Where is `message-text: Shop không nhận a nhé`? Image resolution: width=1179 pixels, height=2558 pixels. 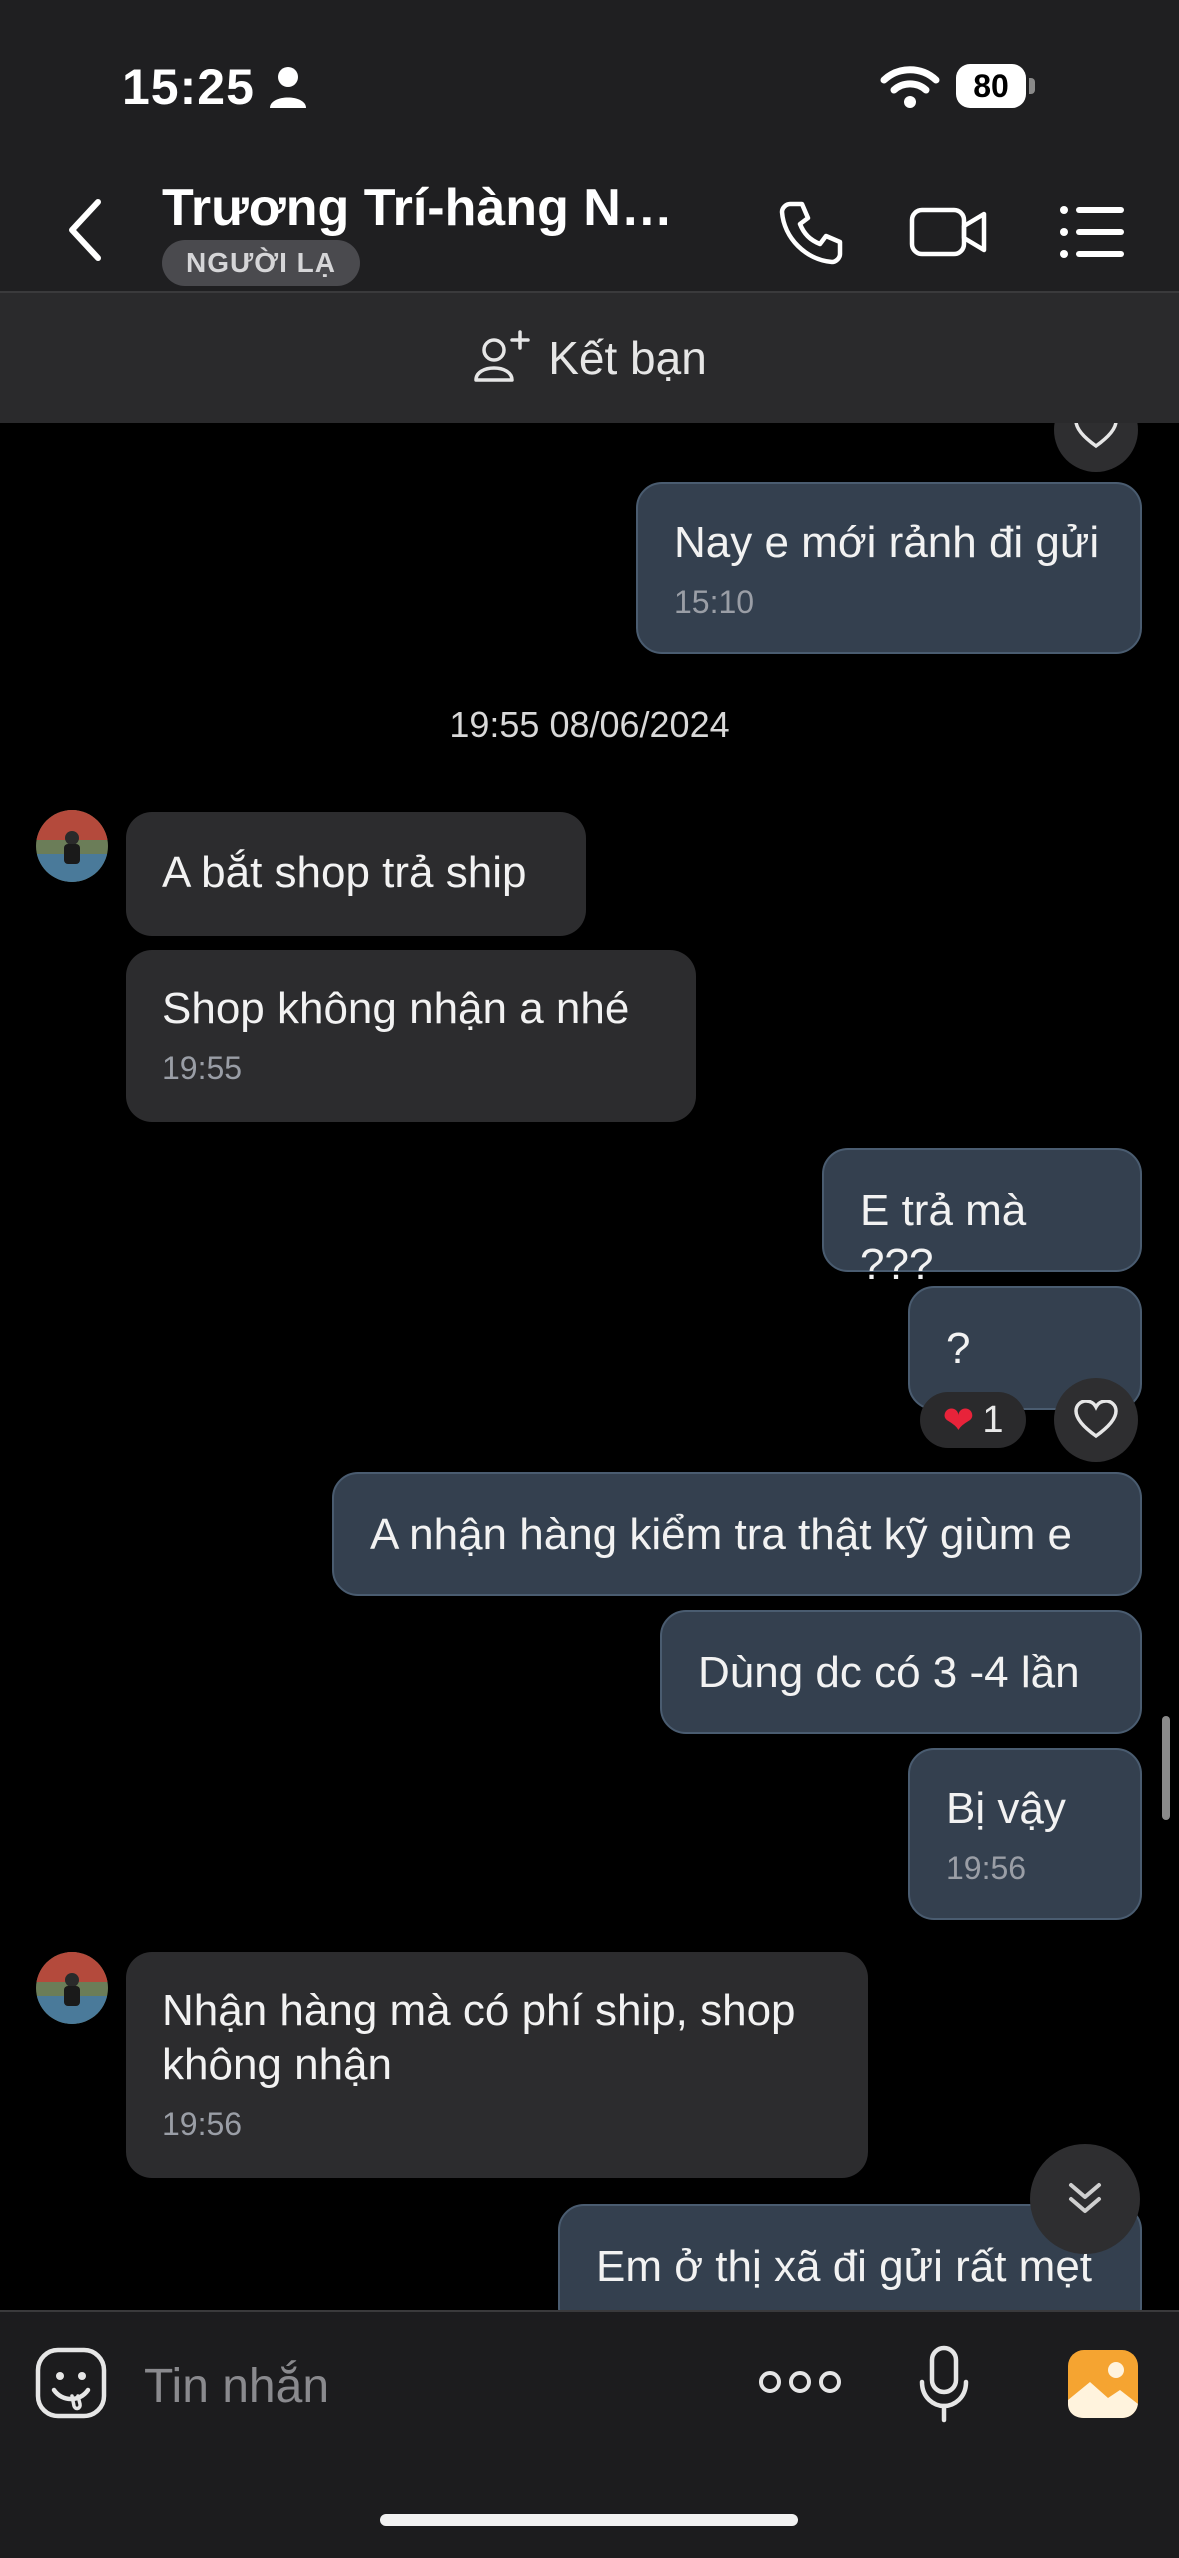
message-text: Shop không nhận a nhé is located at coordinates (396, 1008).